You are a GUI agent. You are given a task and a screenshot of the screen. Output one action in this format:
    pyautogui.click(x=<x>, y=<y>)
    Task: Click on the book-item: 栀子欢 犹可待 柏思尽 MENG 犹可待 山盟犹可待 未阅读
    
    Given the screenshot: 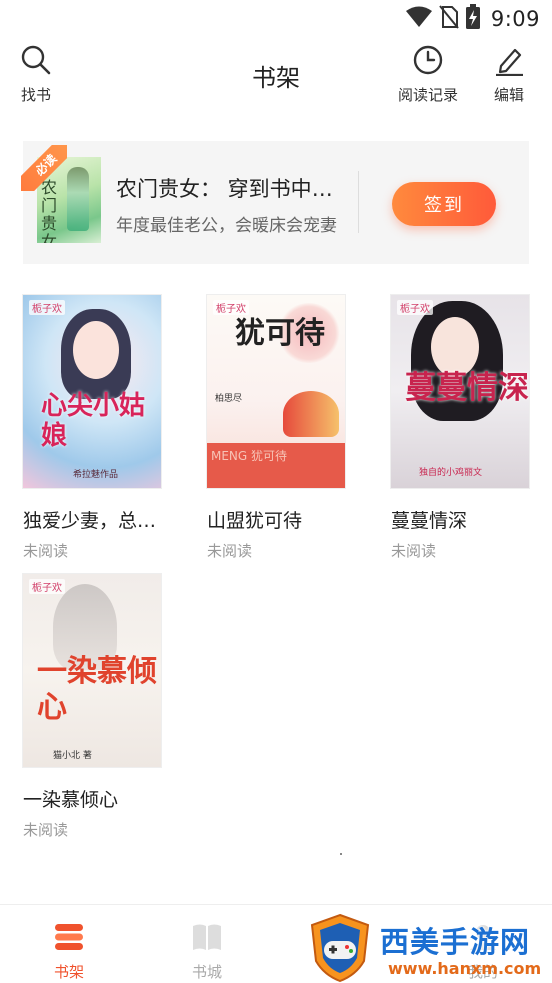 What is the action you would take?
    pyautogui.click(x=277, y=428)
    